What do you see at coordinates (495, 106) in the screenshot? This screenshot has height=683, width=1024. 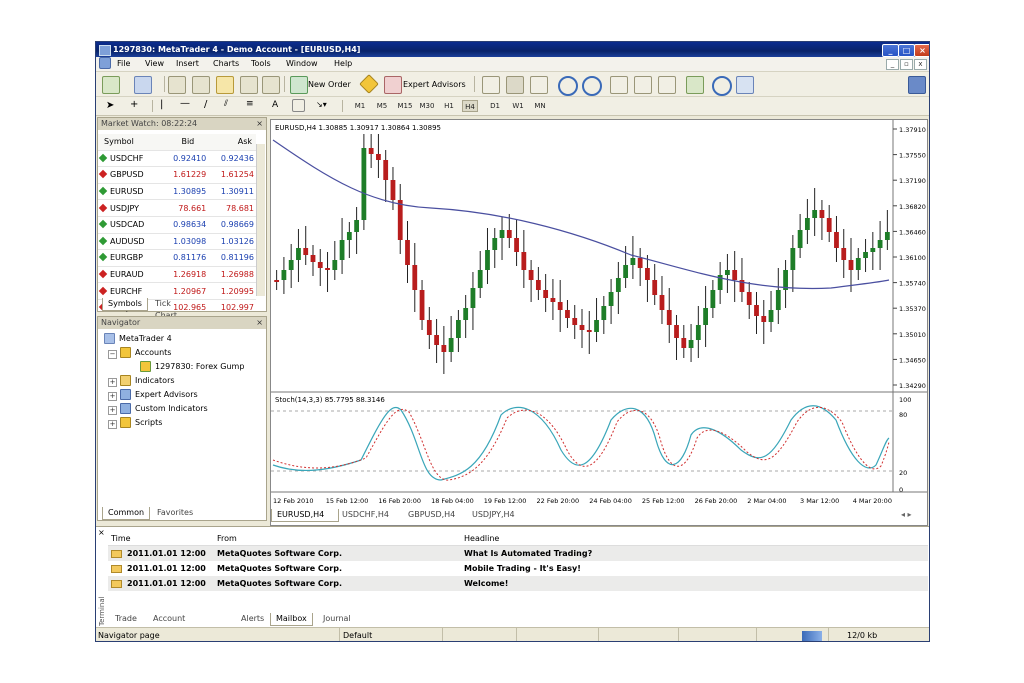 I see `timeframe-d1: D1` at bounding box center [495, 106].